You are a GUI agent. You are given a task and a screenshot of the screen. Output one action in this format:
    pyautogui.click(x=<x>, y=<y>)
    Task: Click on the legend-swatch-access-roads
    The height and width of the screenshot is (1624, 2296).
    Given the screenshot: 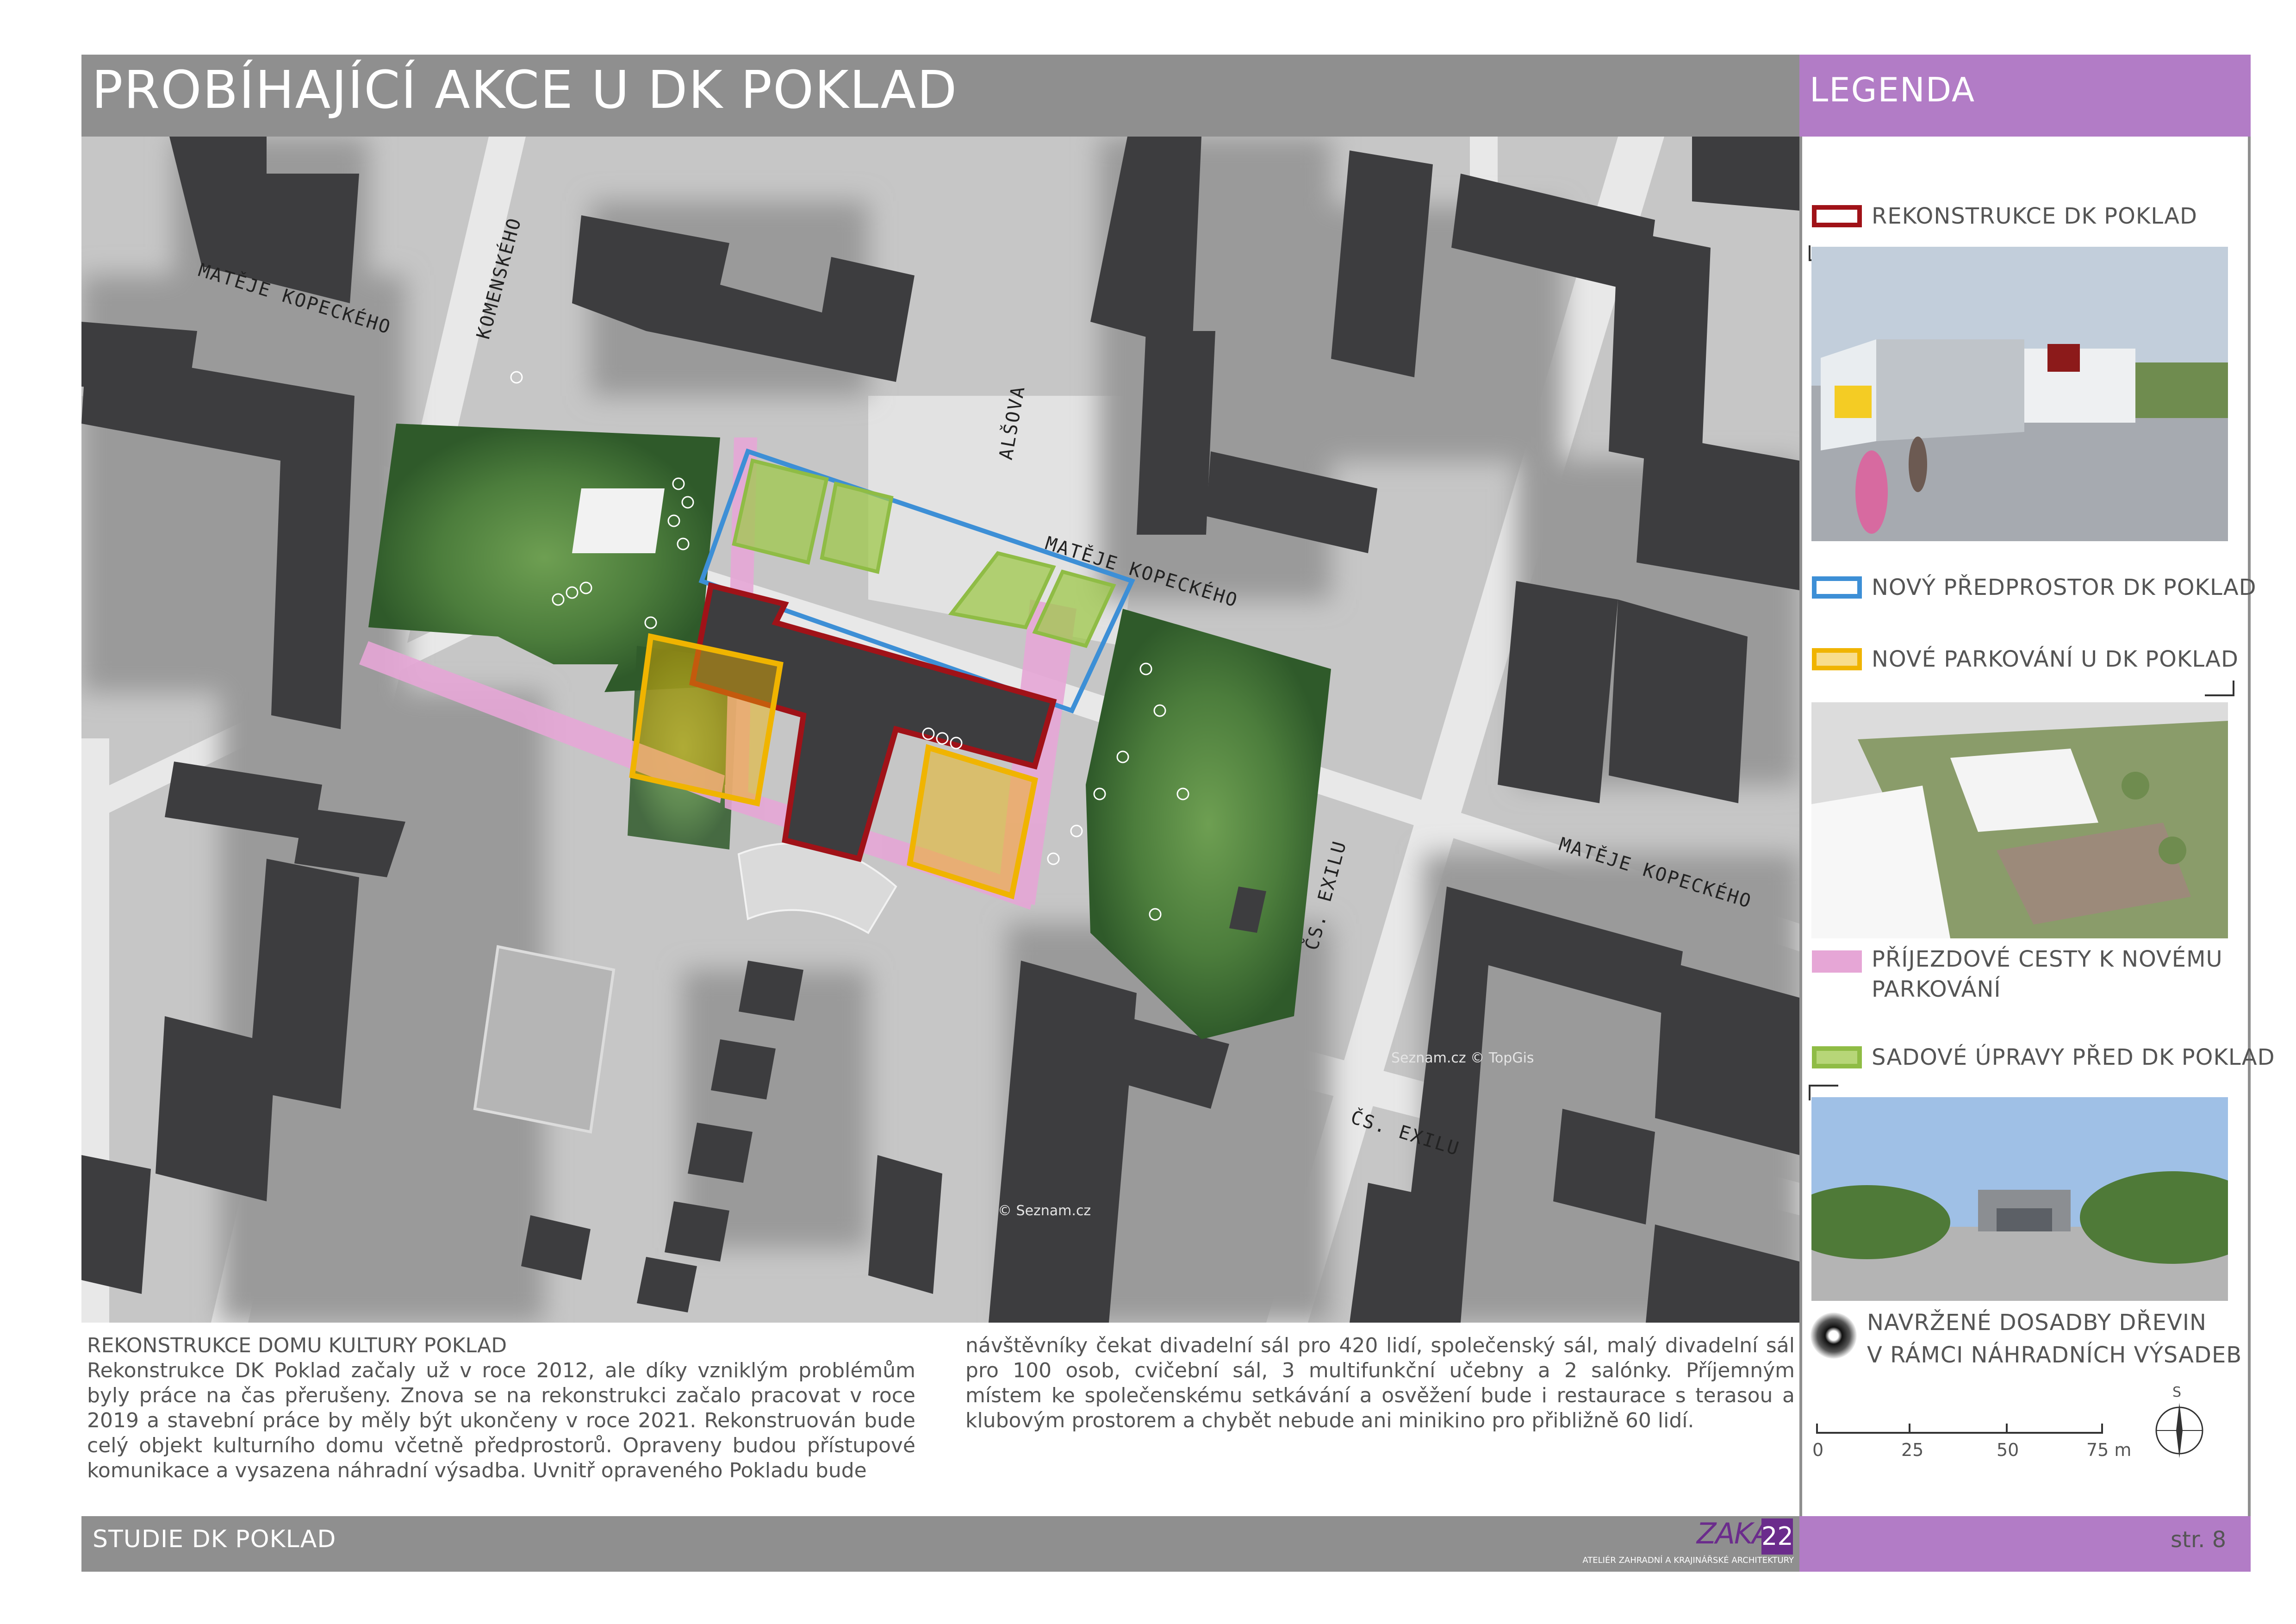 What is the action you would take?
    pyautogui.click(x=1837, y=961)
    